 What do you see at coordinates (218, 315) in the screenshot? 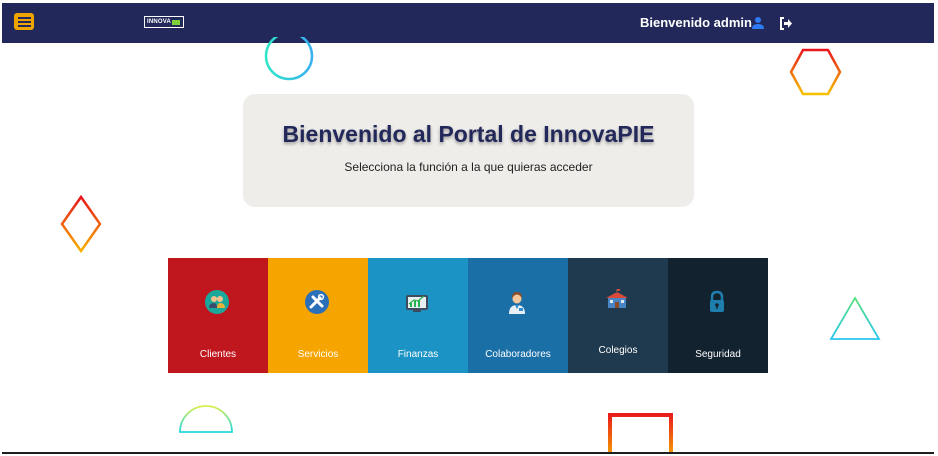
I see `tile-clientes: Clientes` at bounding box center [218, 315].